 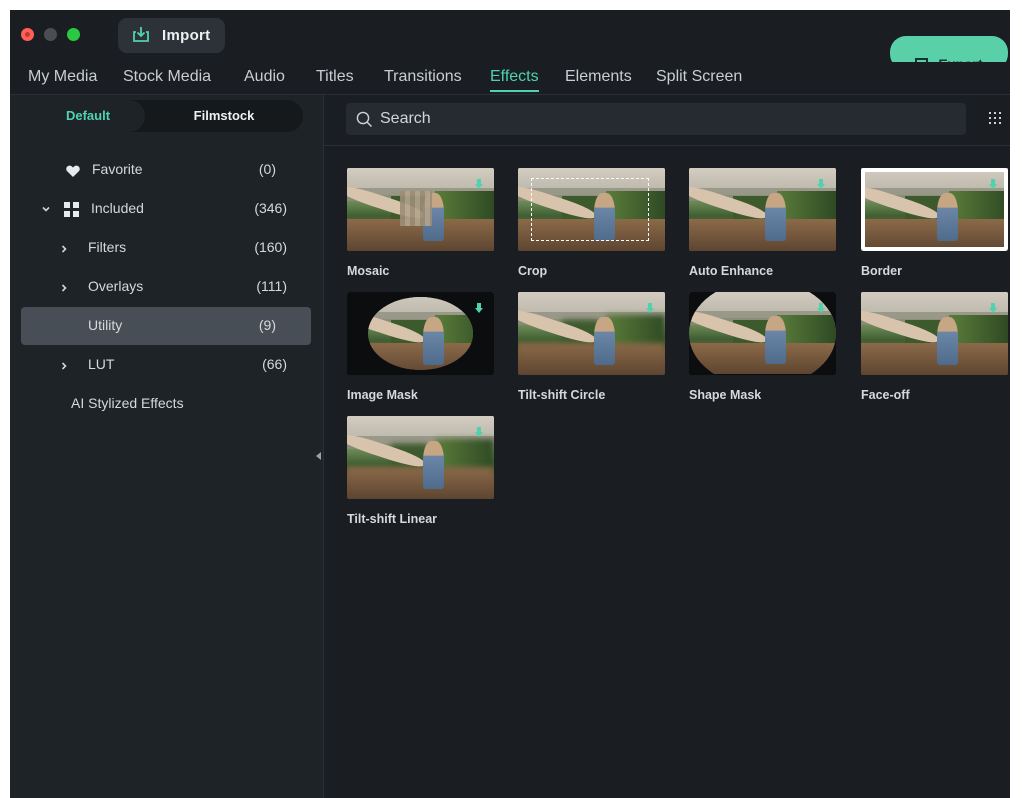 What do you see at coordinates (562, 395) in the screenshot?
I see `effect-name: Tilt-shift Circle` at bounding box center [562, 395].